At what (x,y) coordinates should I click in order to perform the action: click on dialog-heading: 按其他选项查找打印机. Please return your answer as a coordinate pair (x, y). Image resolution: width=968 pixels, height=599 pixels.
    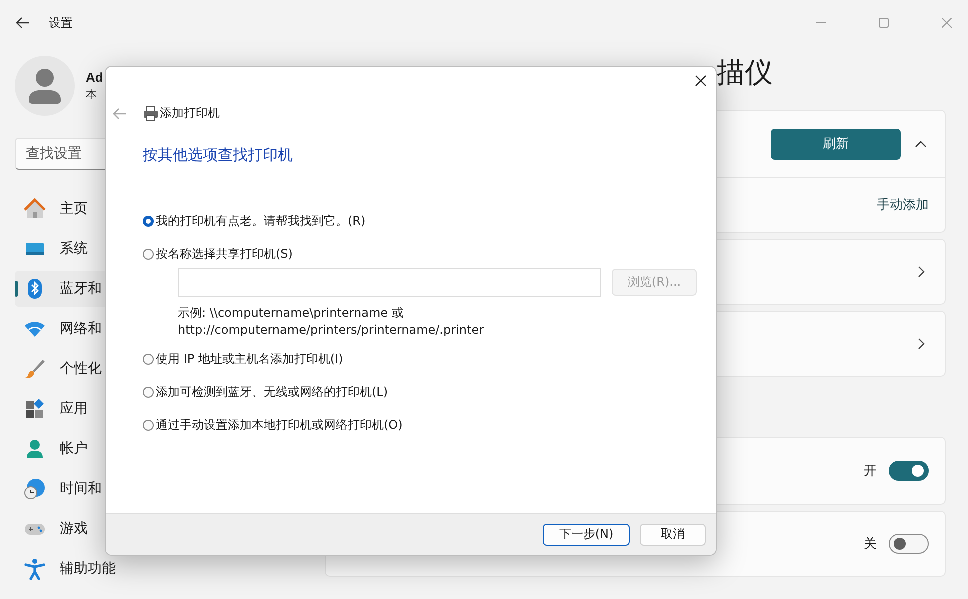
    Looking at the image, I should click on (218, 155).